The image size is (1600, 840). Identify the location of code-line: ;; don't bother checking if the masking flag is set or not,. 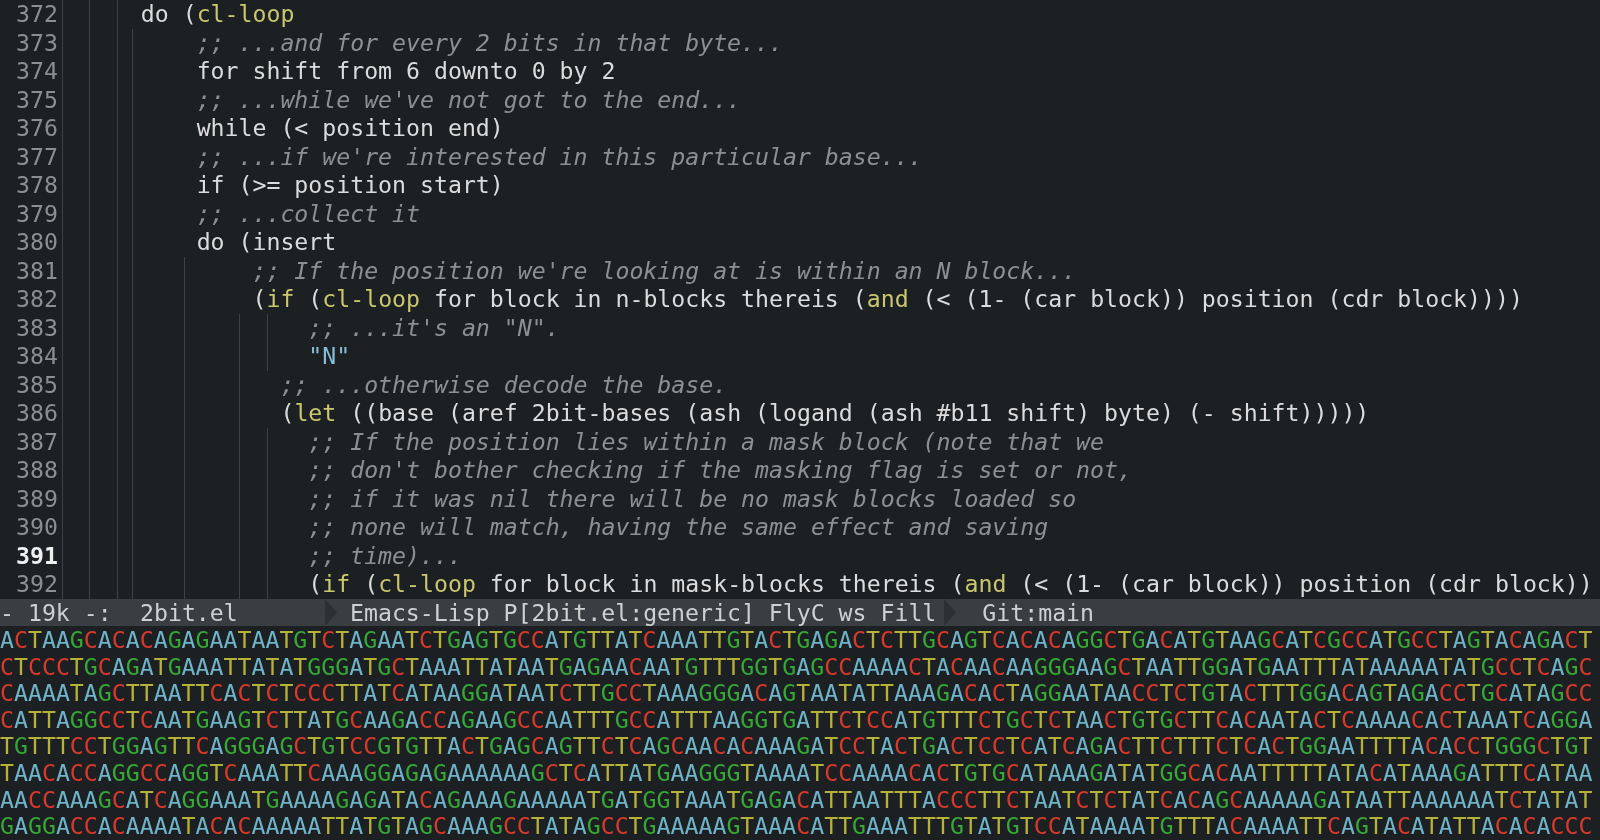
(719, 469).